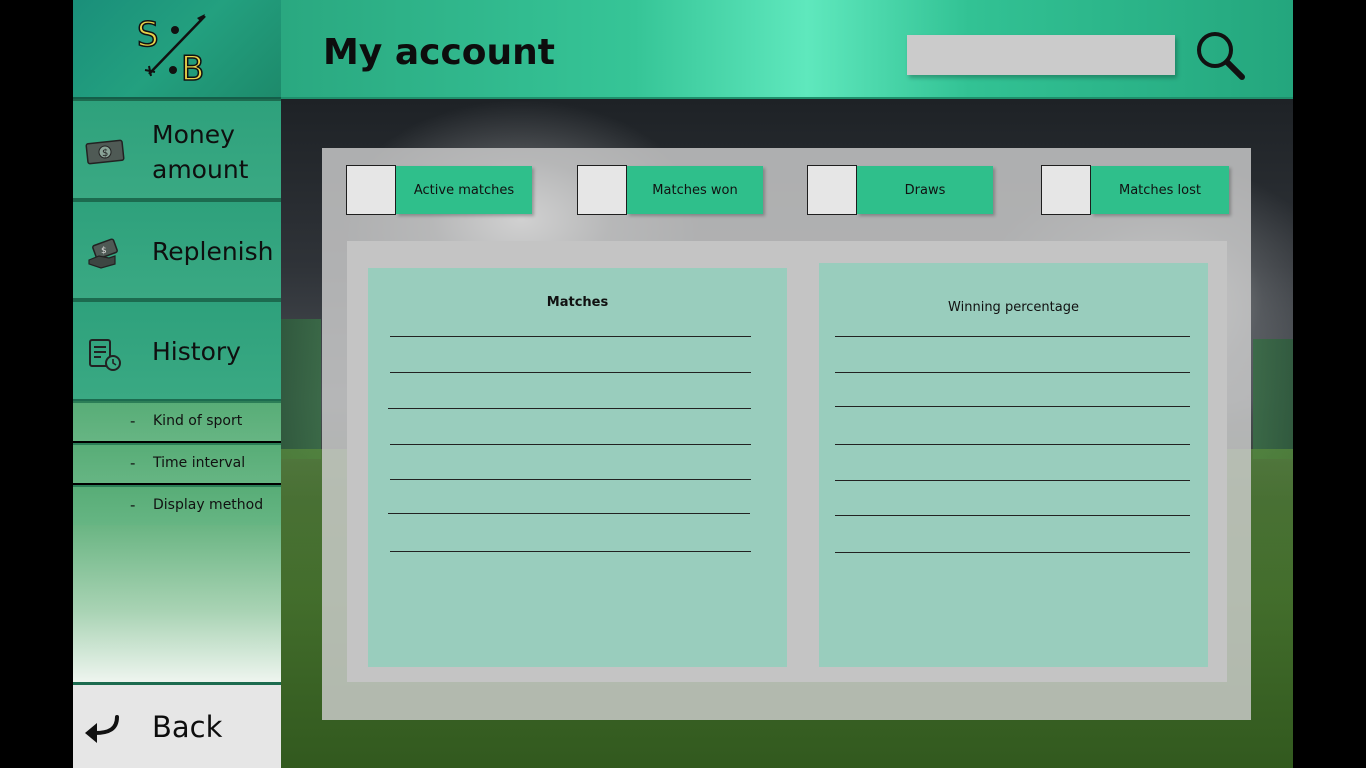  I want to click on sidebar-spacer, so click(177, 603).